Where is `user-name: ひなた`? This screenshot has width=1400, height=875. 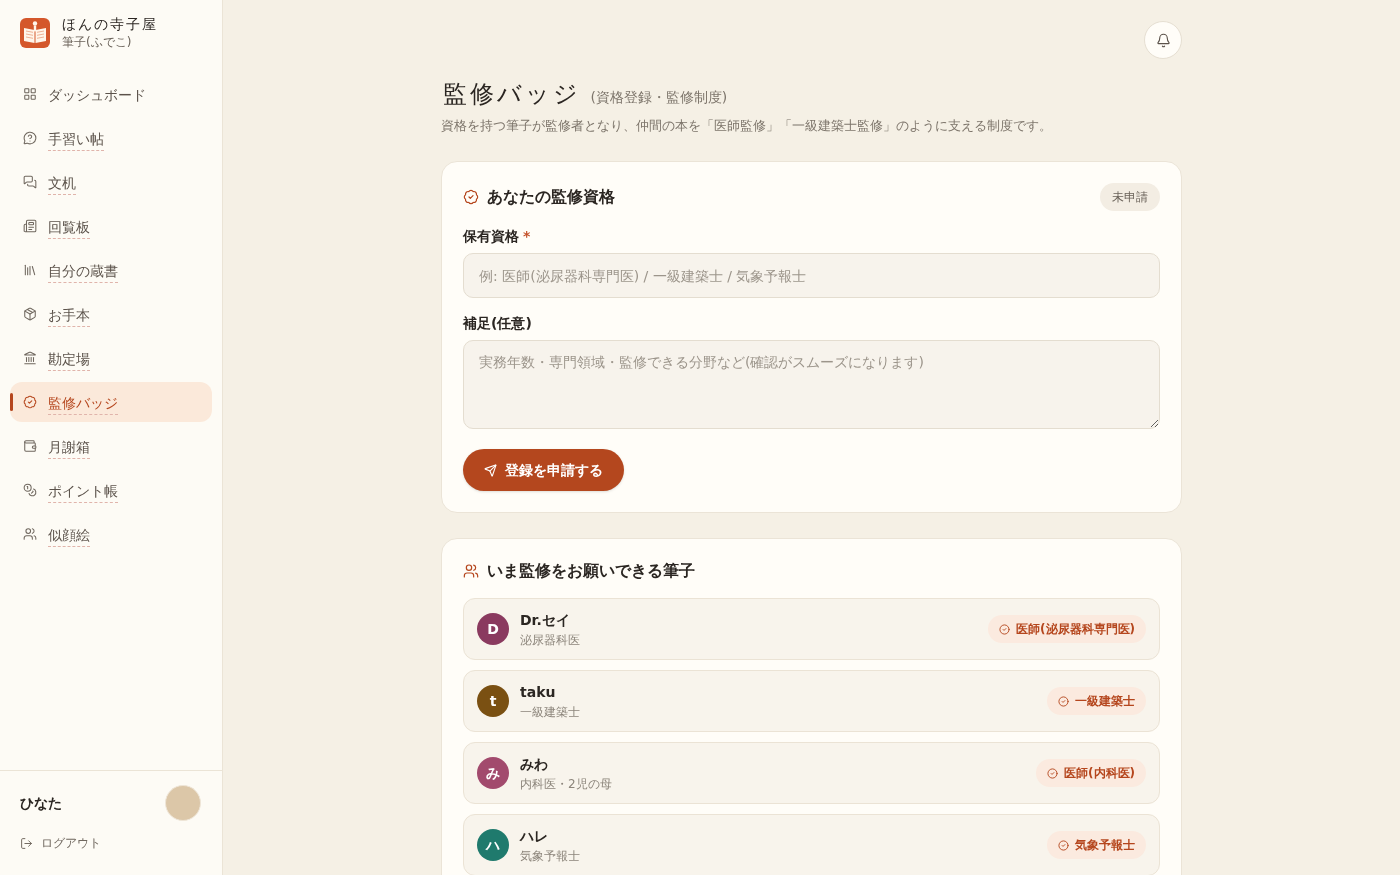 user-name: ひなた is located at coordinates (41, 803).